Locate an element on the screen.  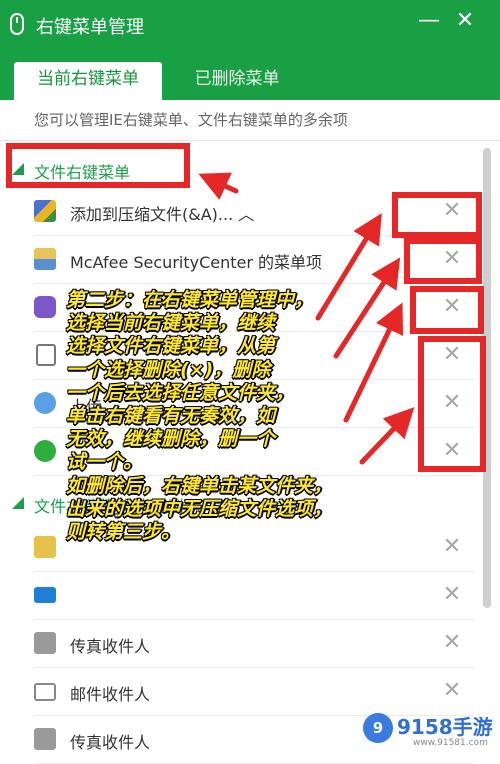
watermark-url: www.91581.com is located at coordinates (450, 743).